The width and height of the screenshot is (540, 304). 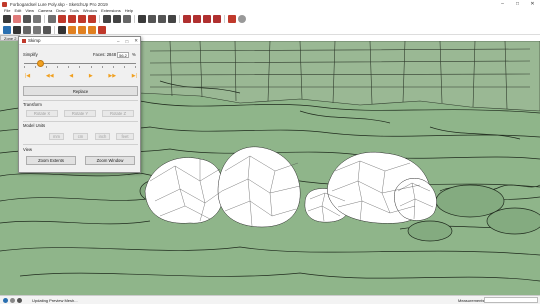 I want to click on rotate-z-button: Rotate Z, so click(x=118, y=113).